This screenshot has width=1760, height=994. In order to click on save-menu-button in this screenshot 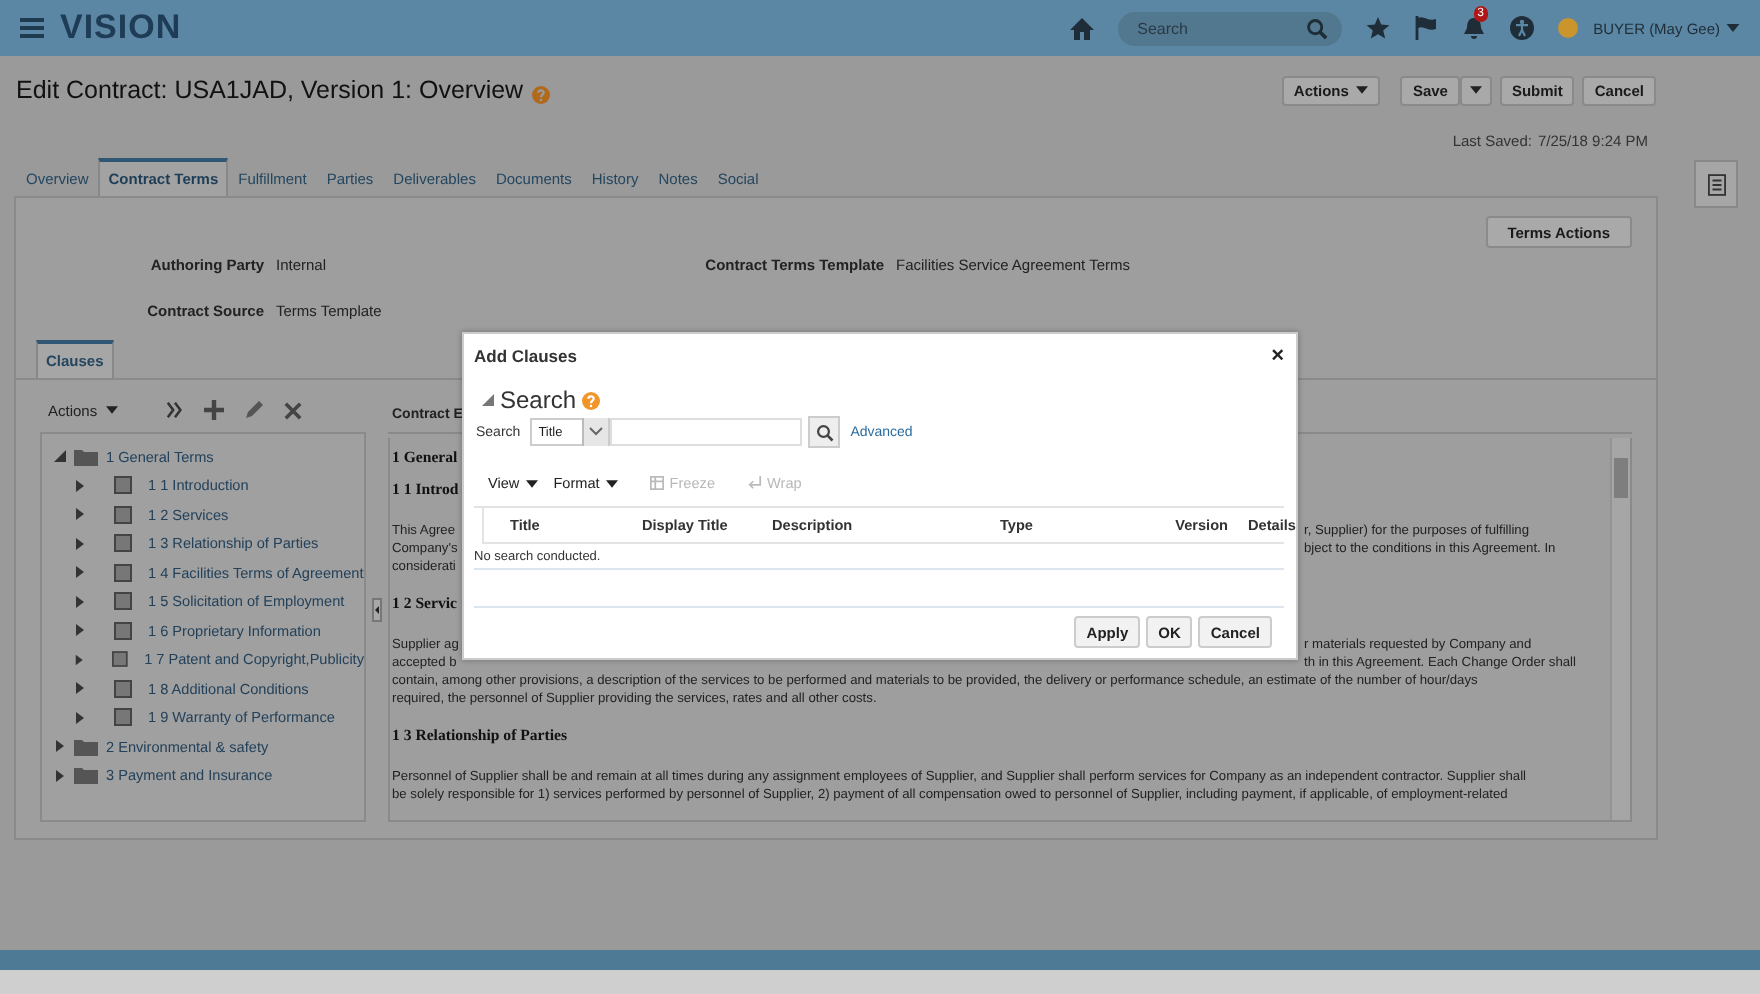, I will do `click(1475, 90)`.